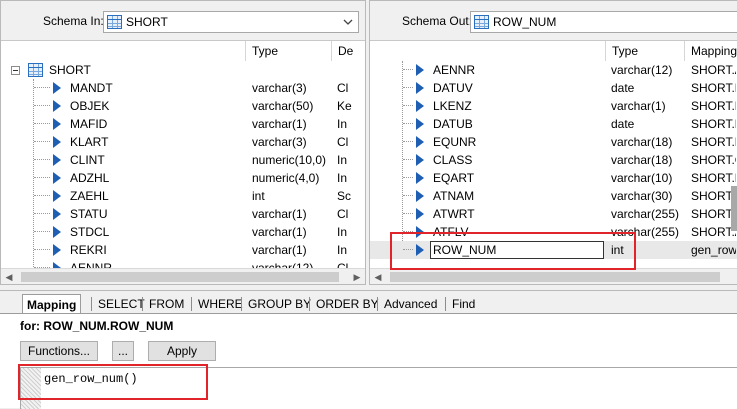 This screenshot has height=409, width=737. What do you see at coordinates (183, 250) in the screenshot?
I see `list-item: REKRI varchar(1) In` at bounding box center [183, 250].